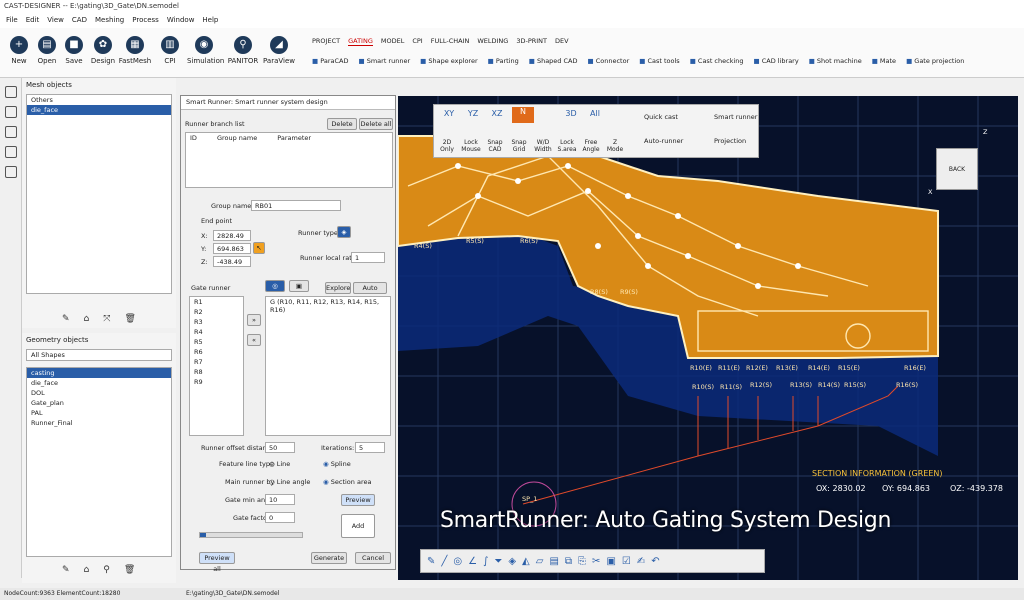 Image resolution: width=1024 pixels, height=600 pixels. I want to click on triangle-tool-icon, so click(10, 112).